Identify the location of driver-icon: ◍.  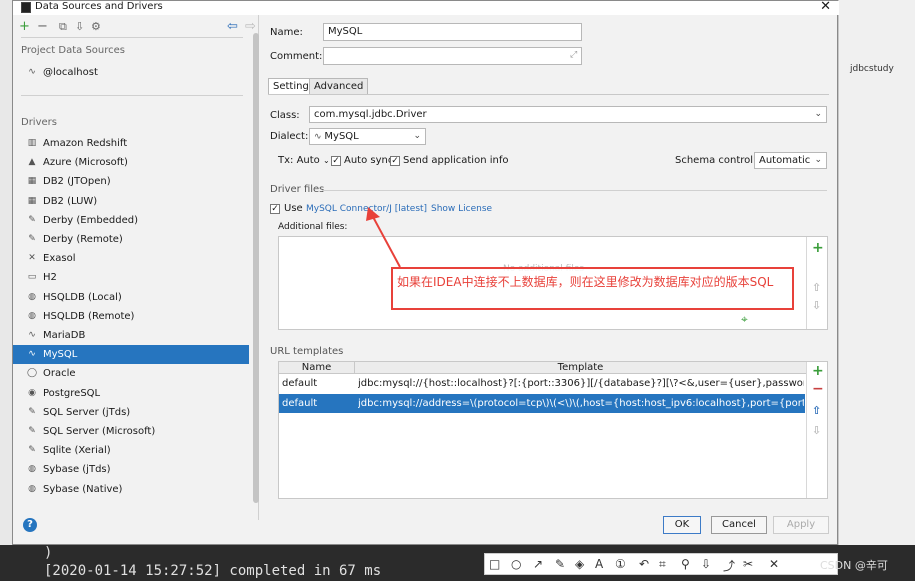
(32, 315).